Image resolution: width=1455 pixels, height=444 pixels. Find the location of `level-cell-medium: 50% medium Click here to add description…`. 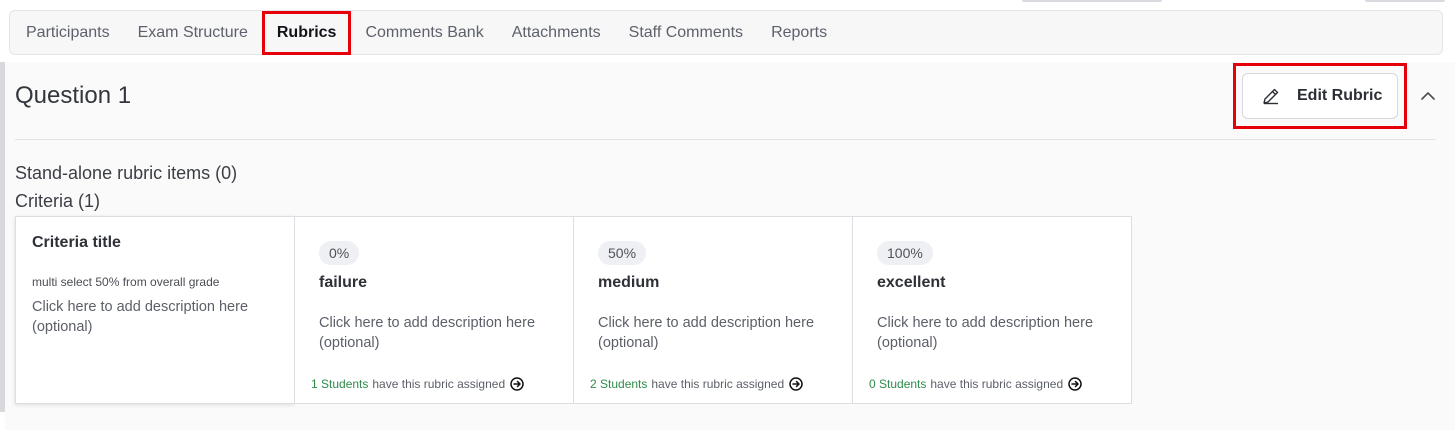

level-cell-medium: 50% medium Click here to add description… is located at coordinates (713, 310).